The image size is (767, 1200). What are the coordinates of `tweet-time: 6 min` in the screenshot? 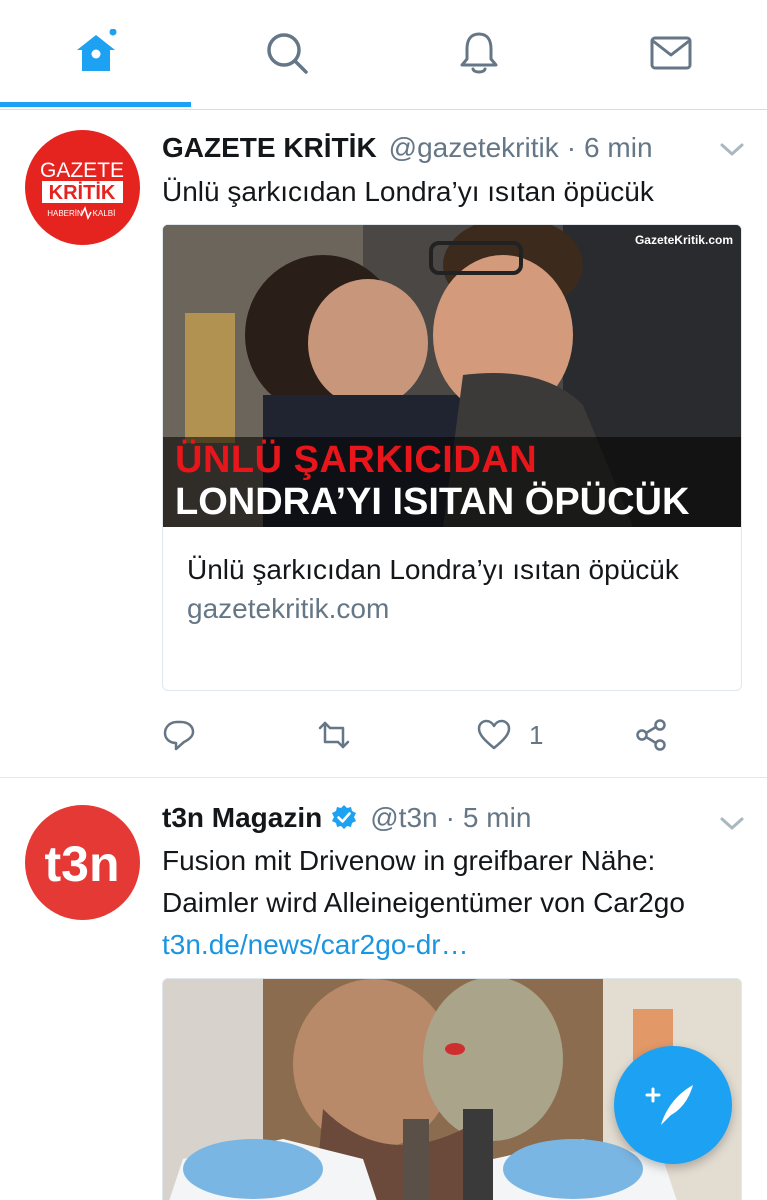 It's located at (618, 148).